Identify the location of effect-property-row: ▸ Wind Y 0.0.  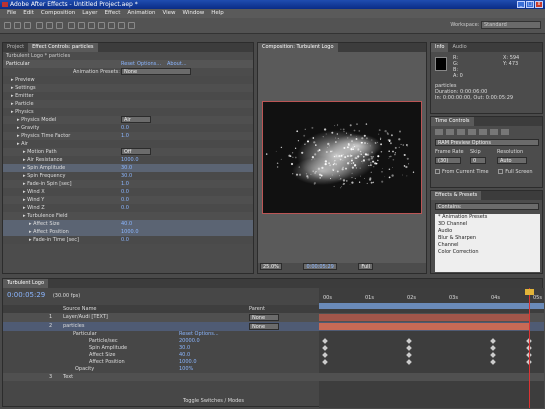
(128, 200).